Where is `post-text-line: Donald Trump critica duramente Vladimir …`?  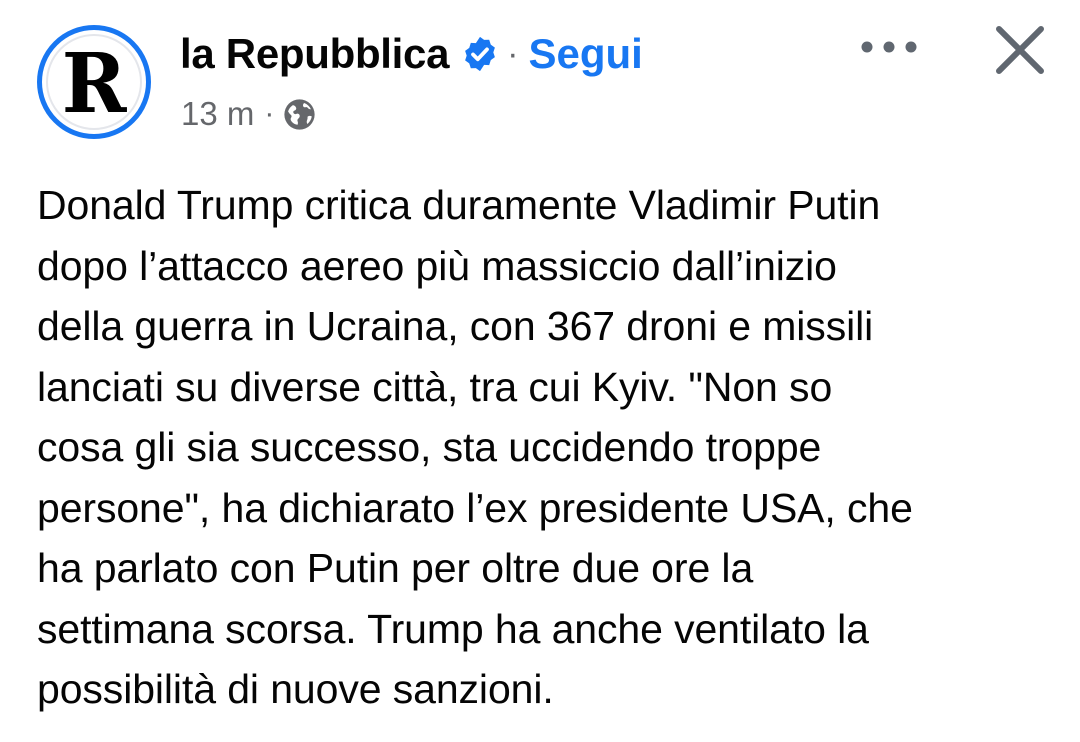
post-text-line: Donald Trump critica duramente Vladimir … is located at coordinates (459, 205).